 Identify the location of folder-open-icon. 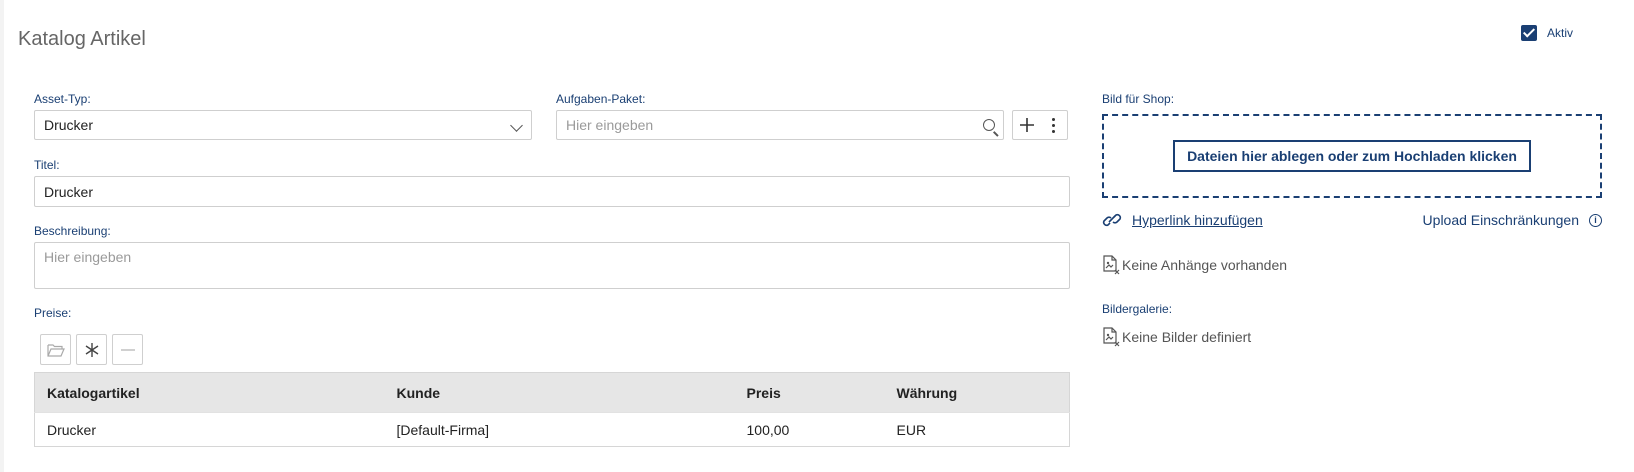
(55, 350).